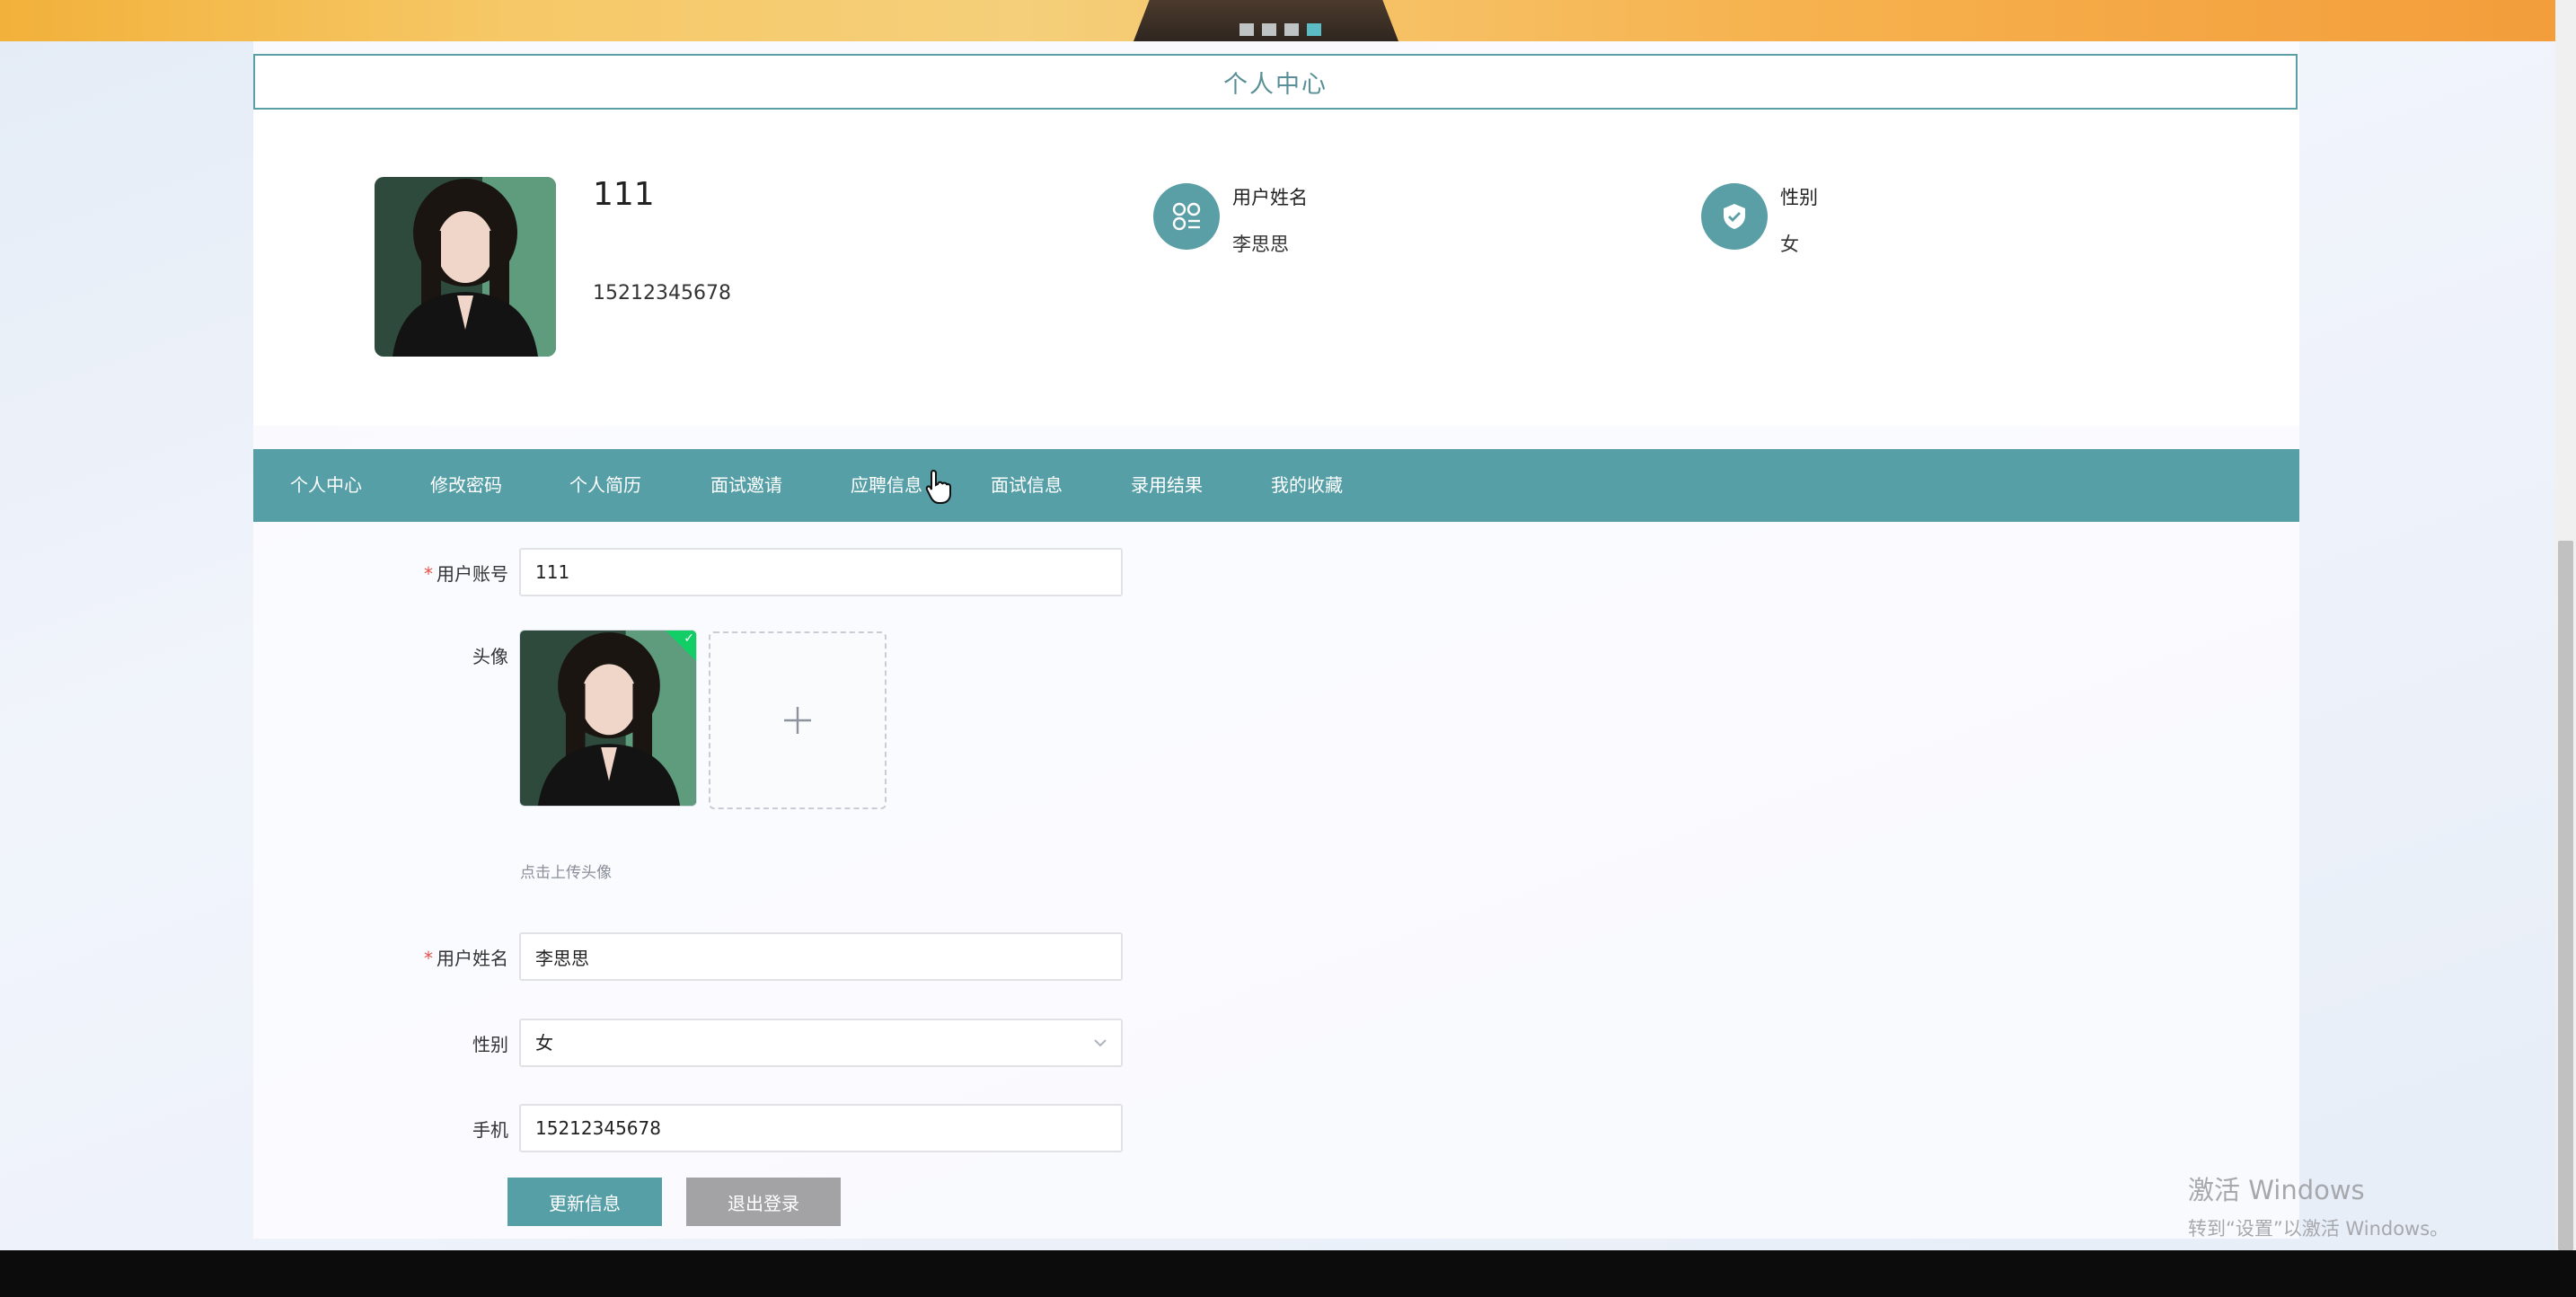  What do you see at coordinates (1027, 485) in the screenshot?
I see `tab-interview-info: 面试信息` at bounding box center [1027, 485].